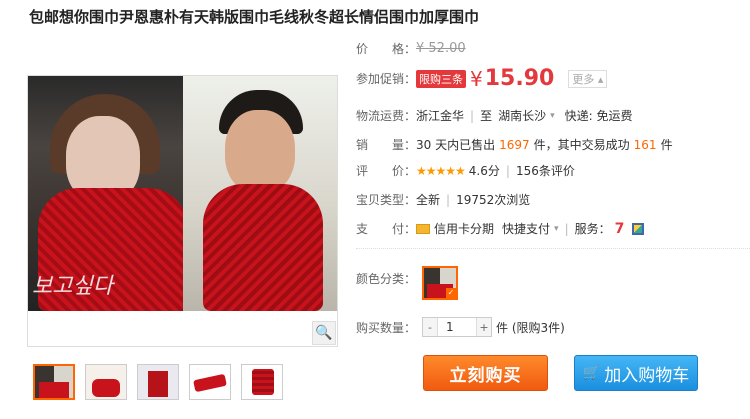 The height and width of the screenshot is (419, 750). I want to click on quantity-input, so click(457, 327).